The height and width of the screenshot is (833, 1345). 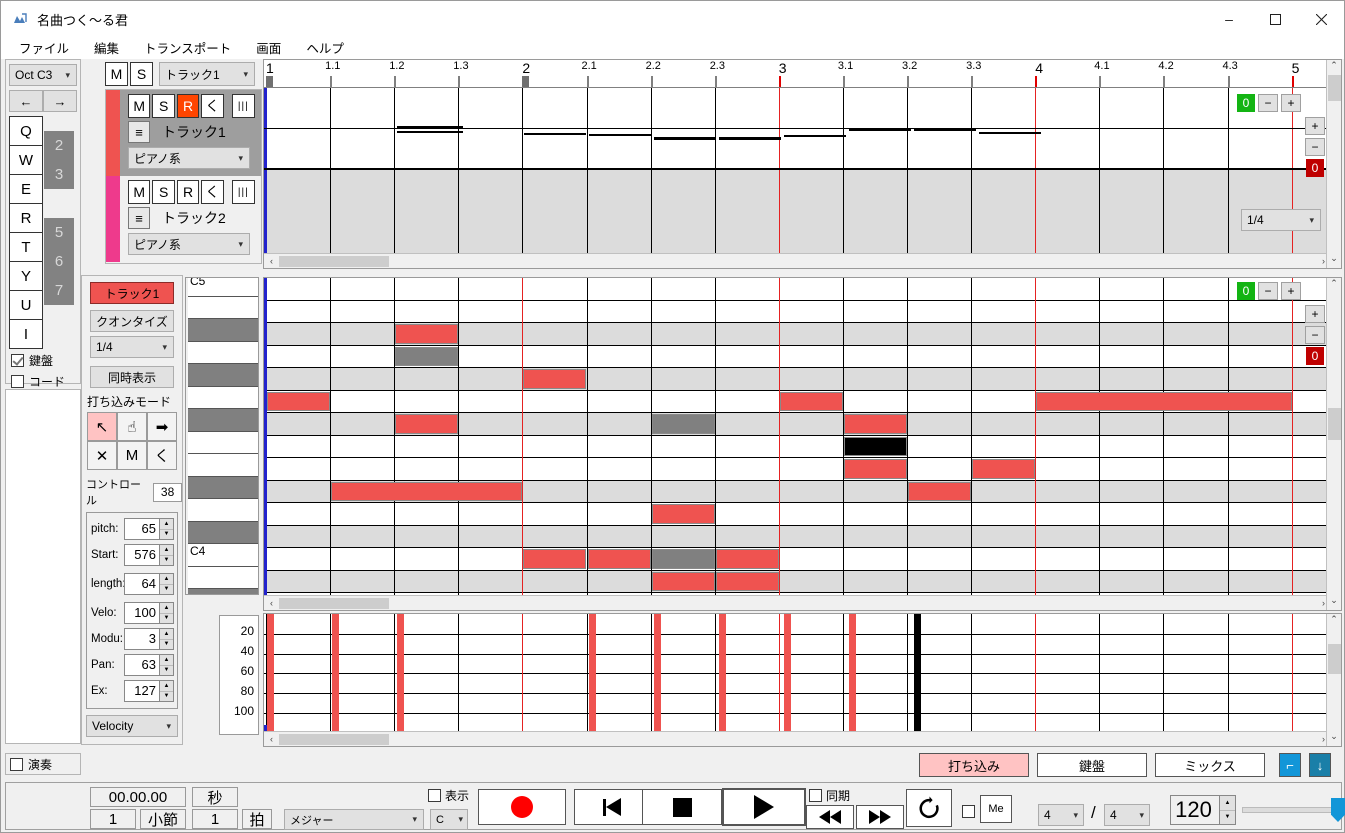 I want to click on hand-icon: ☝, so click(x=132, y=426).